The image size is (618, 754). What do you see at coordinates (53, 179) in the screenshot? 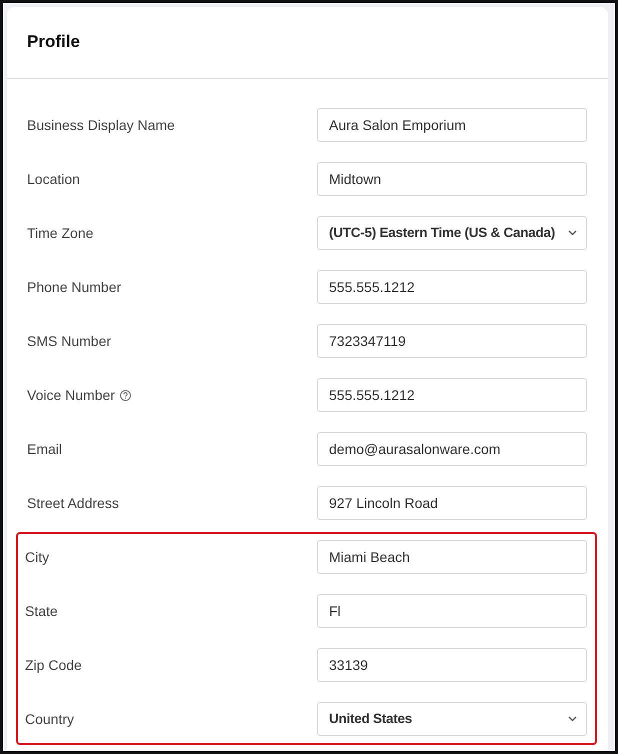
I see `field-label: Location` at bounding box center [53, 179].